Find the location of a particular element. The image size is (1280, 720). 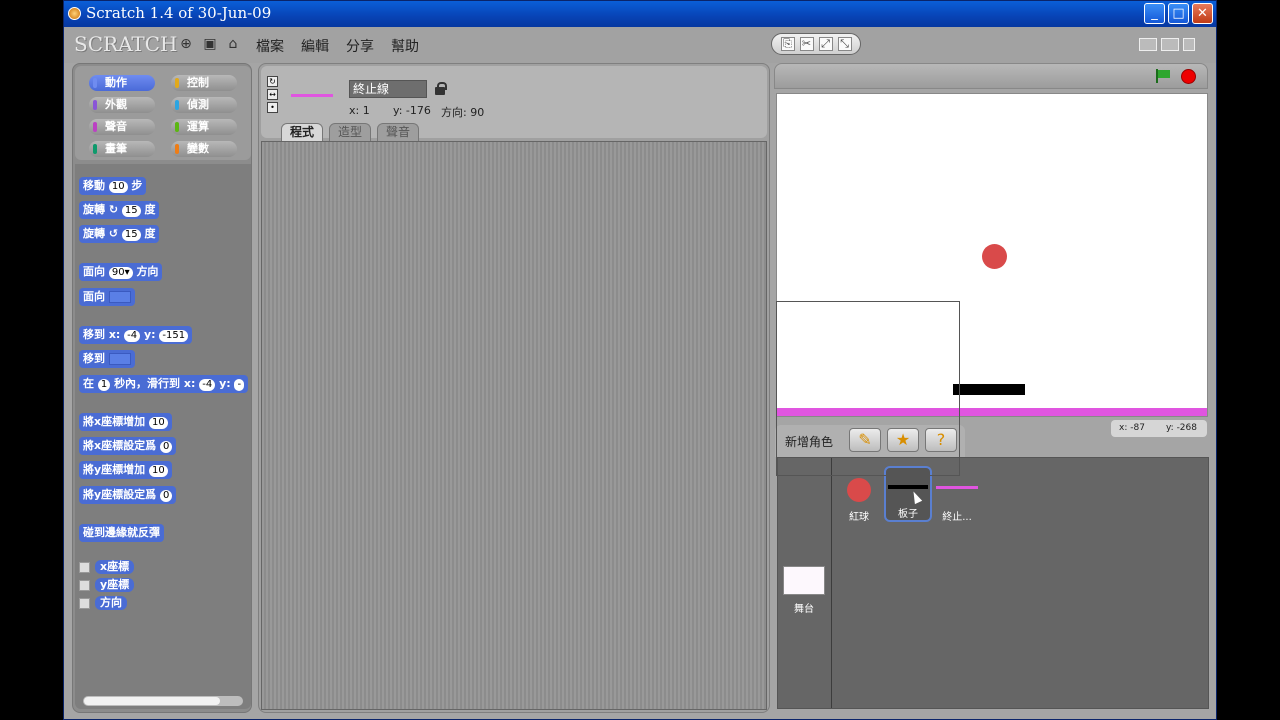

grow-tool-icon: ⤢ is located at coordinates (825, 44).